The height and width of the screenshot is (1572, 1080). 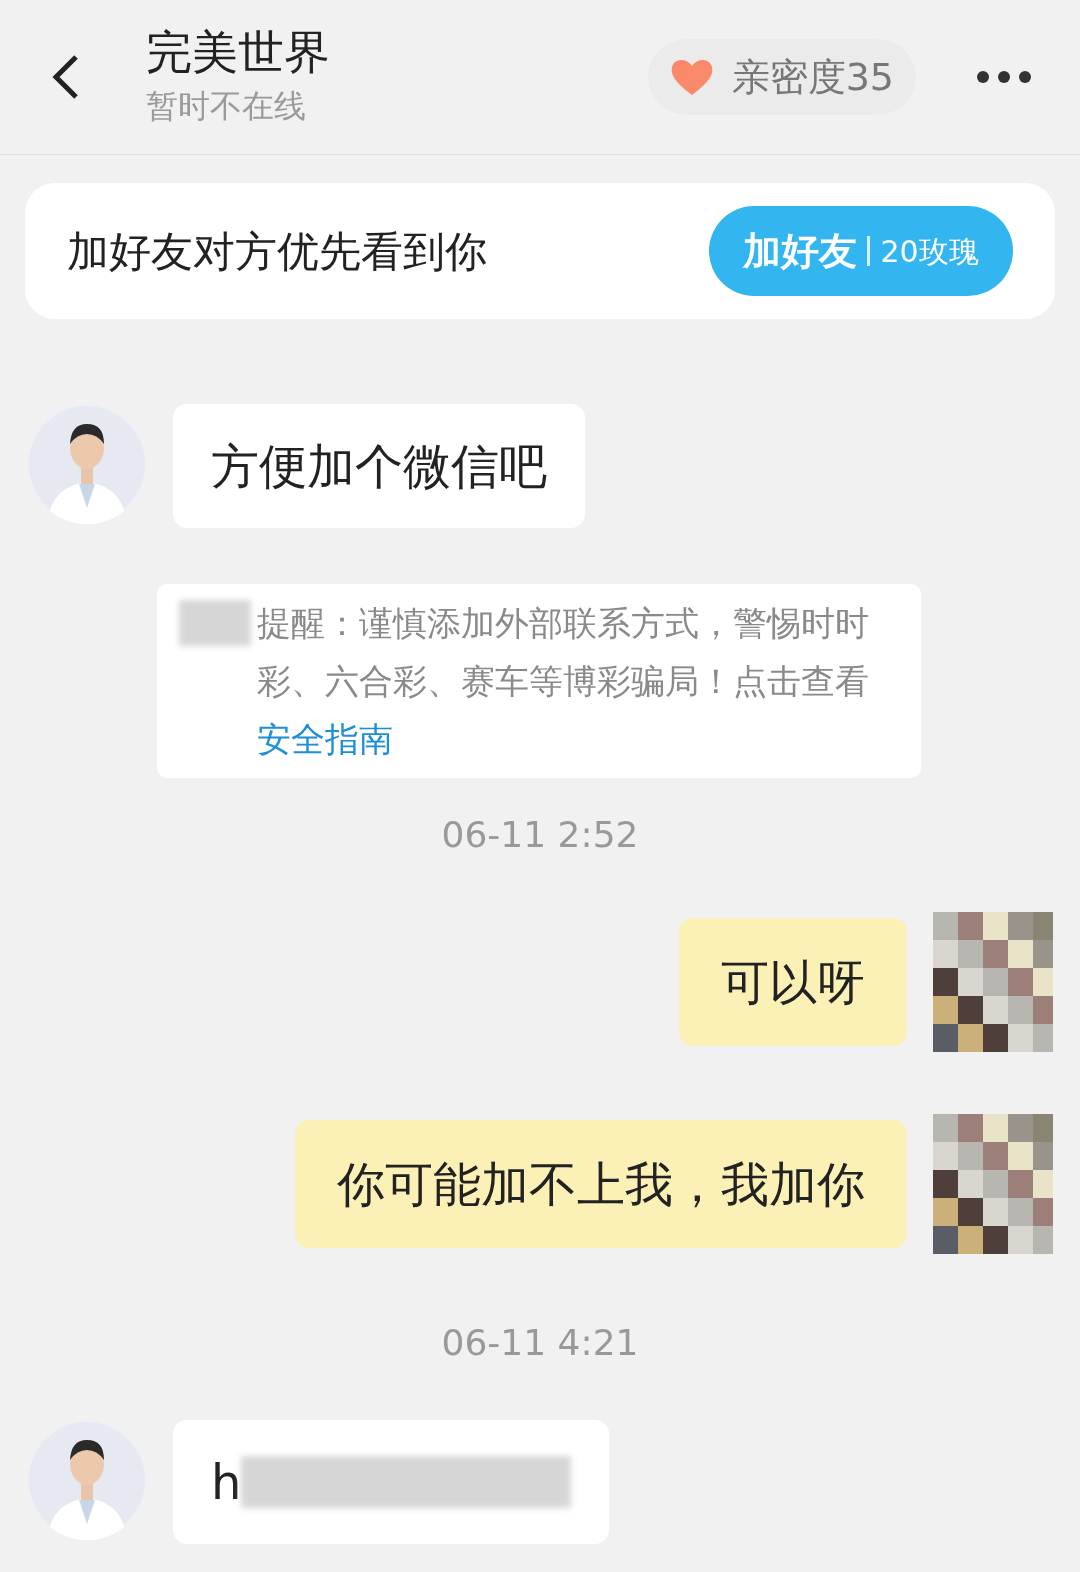 What do you see at coordinates (540, 835) in the screenshot?
I see `timestamp: 06-11 2:52` at bounding box center [540, 835].